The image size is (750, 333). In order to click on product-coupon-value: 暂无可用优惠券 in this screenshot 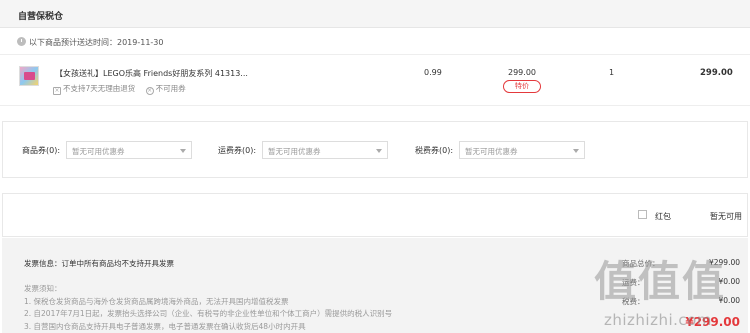, I will do `click(98, 151)`.